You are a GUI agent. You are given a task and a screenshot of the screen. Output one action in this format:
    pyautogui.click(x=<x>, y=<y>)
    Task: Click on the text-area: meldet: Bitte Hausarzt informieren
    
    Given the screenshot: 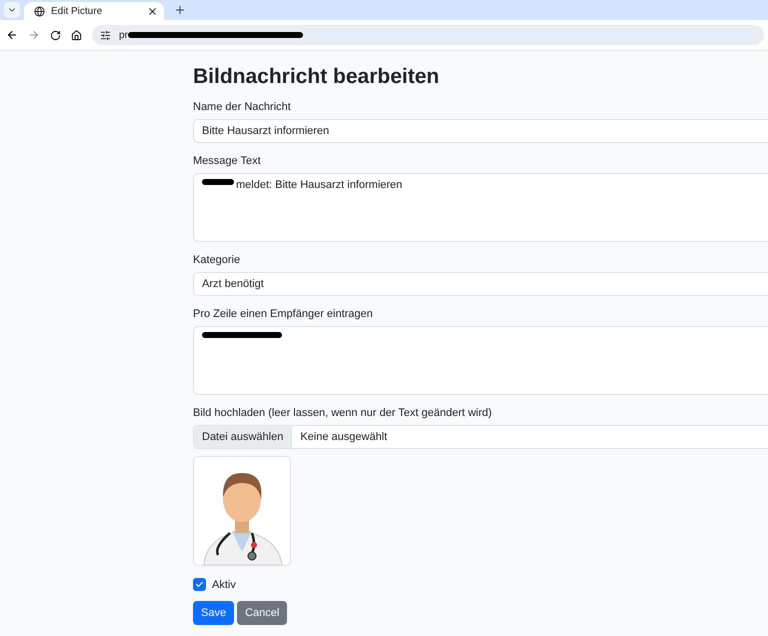 What is the action you would take?
    pyautogui.click(x=480, y=207)
    